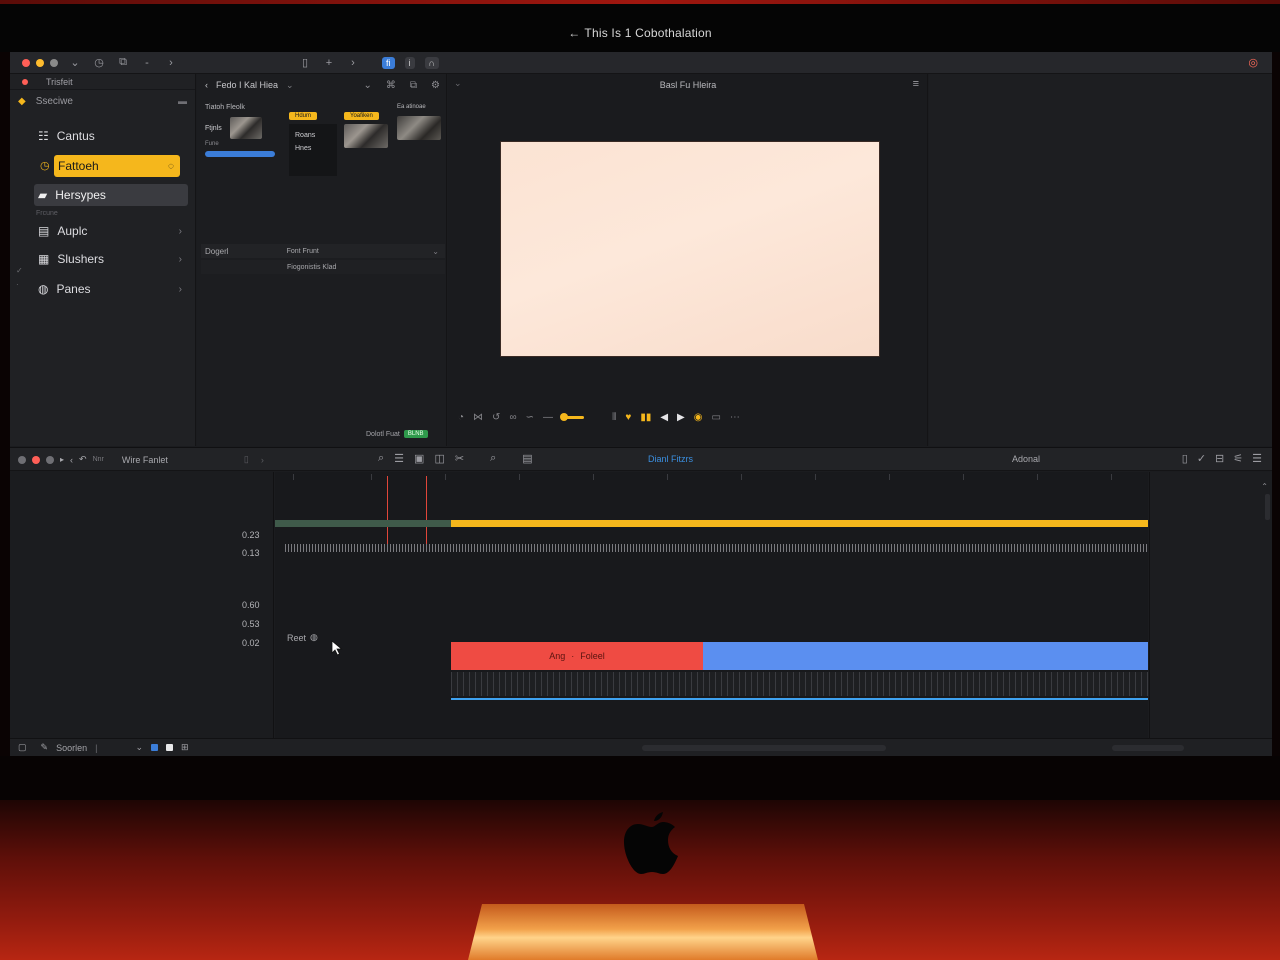 Image resolution: width=1280 pixels, height=960 pixels. I want to click on camera-icon: ◫, so click(439, 458).